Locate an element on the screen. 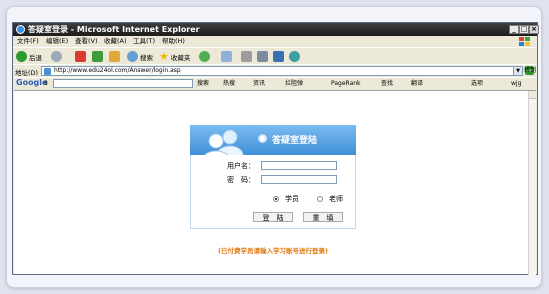  google-popup-blocker-button: 拦阻弹 is located at coordinates (294, 84).